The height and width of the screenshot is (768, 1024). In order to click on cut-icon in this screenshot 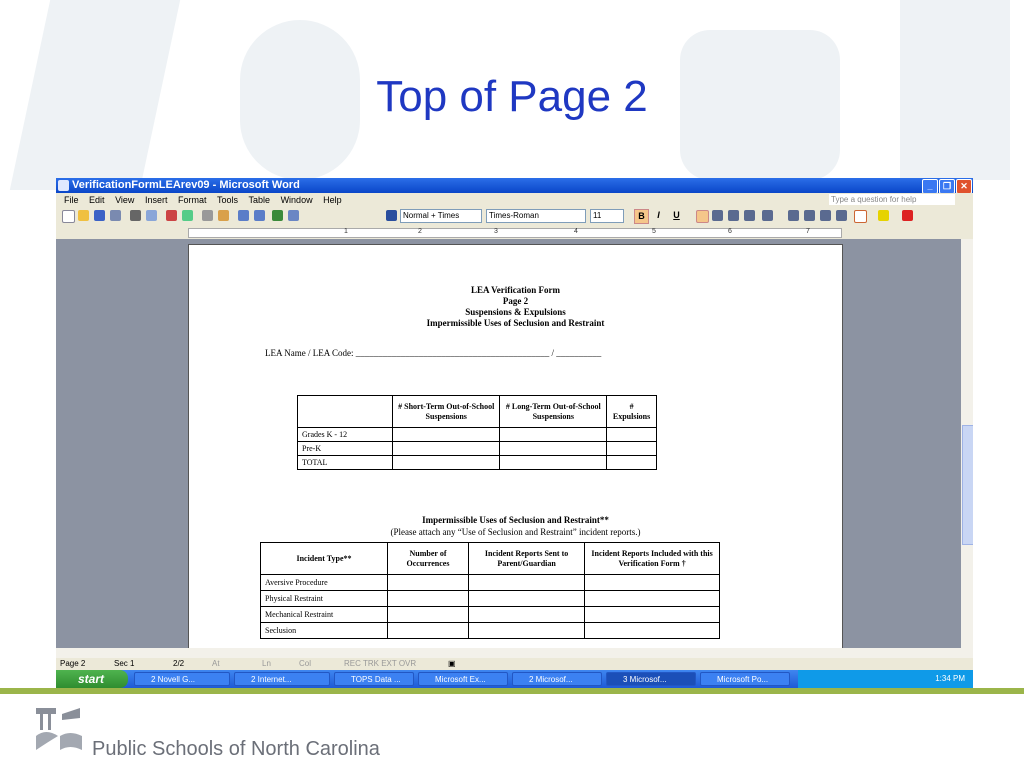, I will do `click(207, 215)`.